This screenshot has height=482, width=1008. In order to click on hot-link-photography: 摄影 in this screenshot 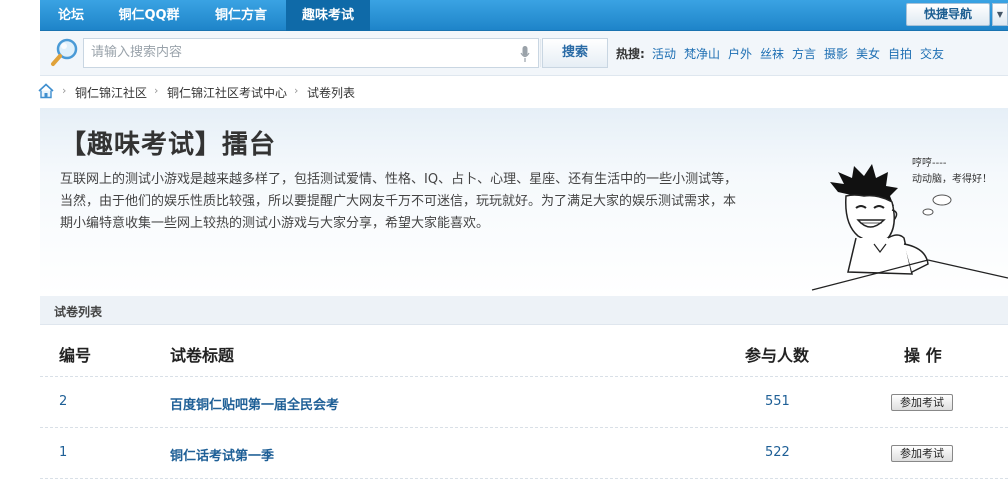, I will do `click(836, 53)`.